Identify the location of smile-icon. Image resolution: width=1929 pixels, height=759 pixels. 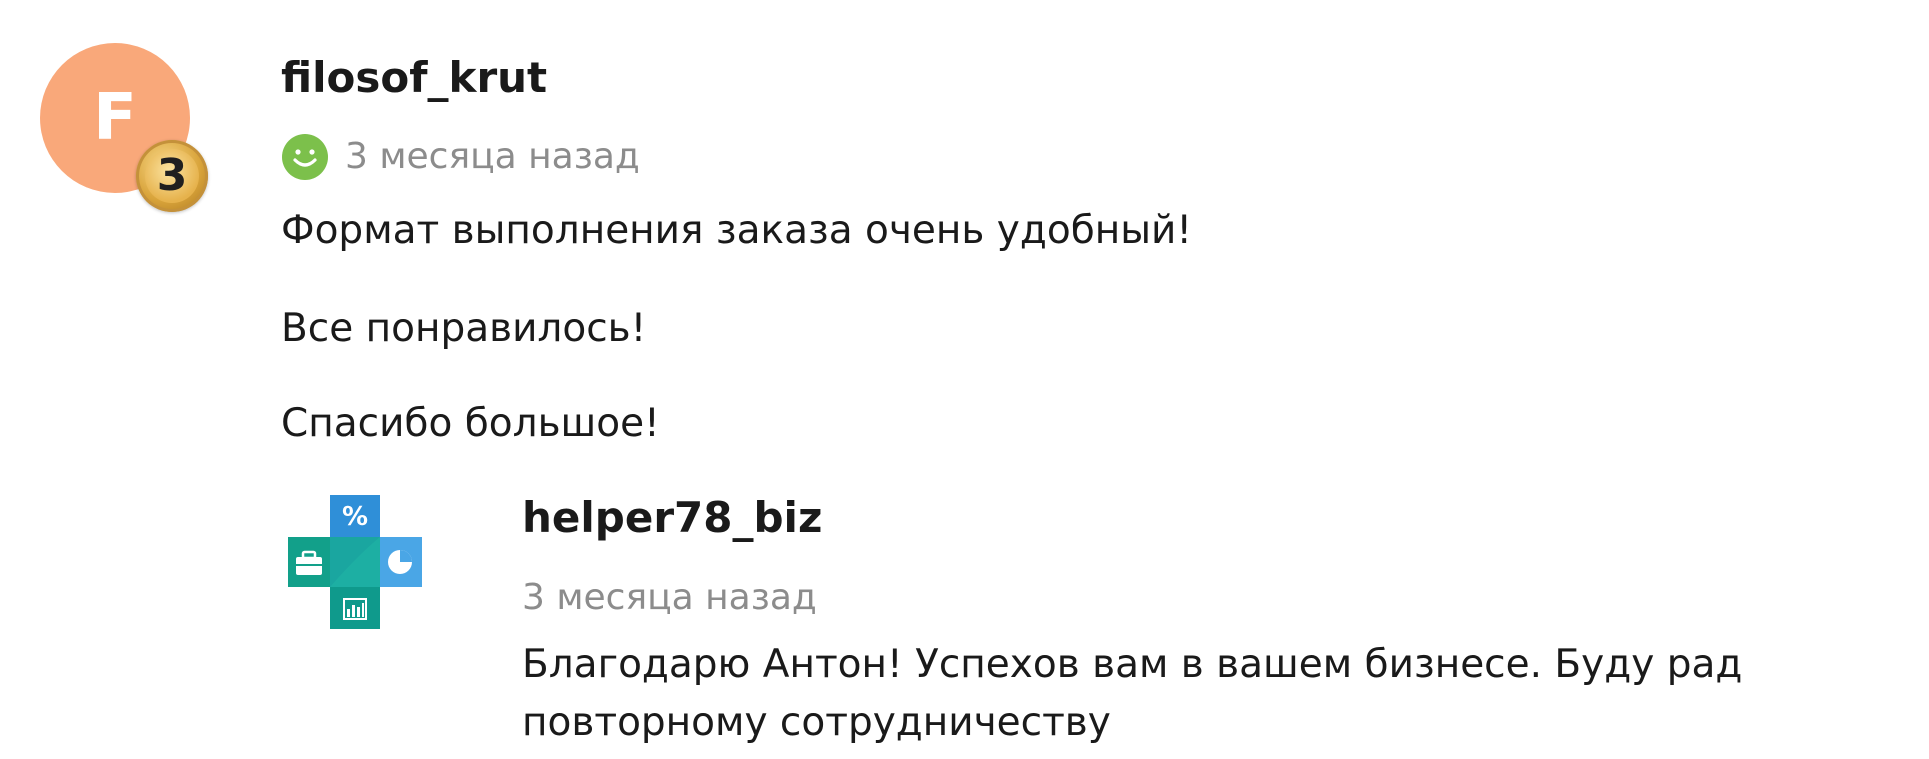
(305, 157).